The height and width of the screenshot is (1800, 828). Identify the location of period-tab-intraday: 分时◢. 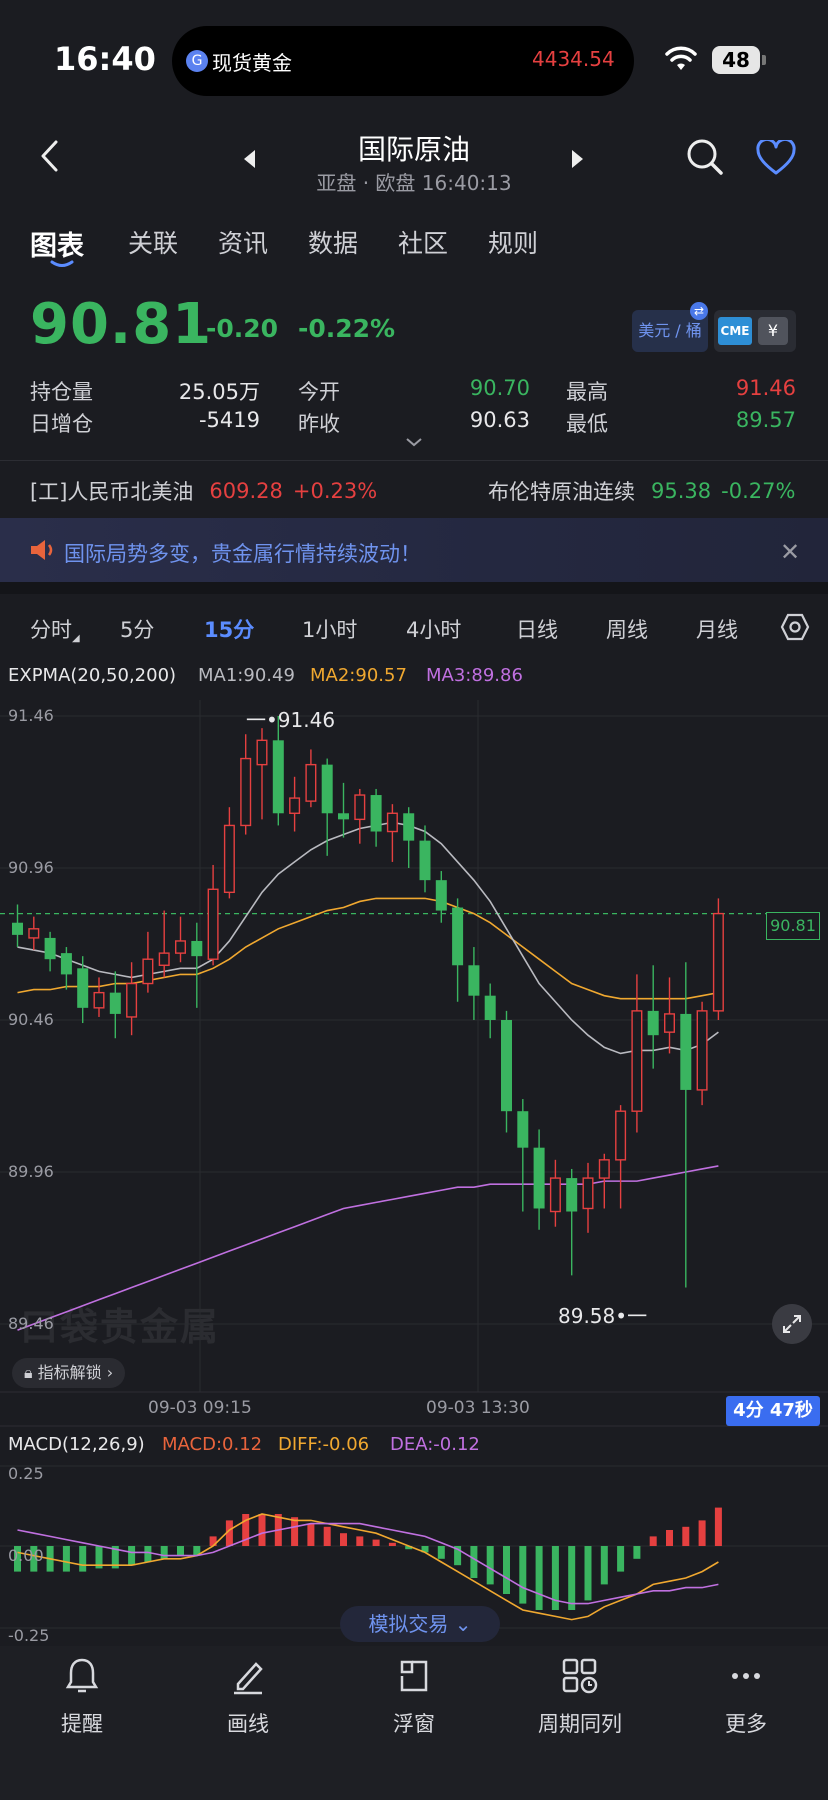
(55, 629).